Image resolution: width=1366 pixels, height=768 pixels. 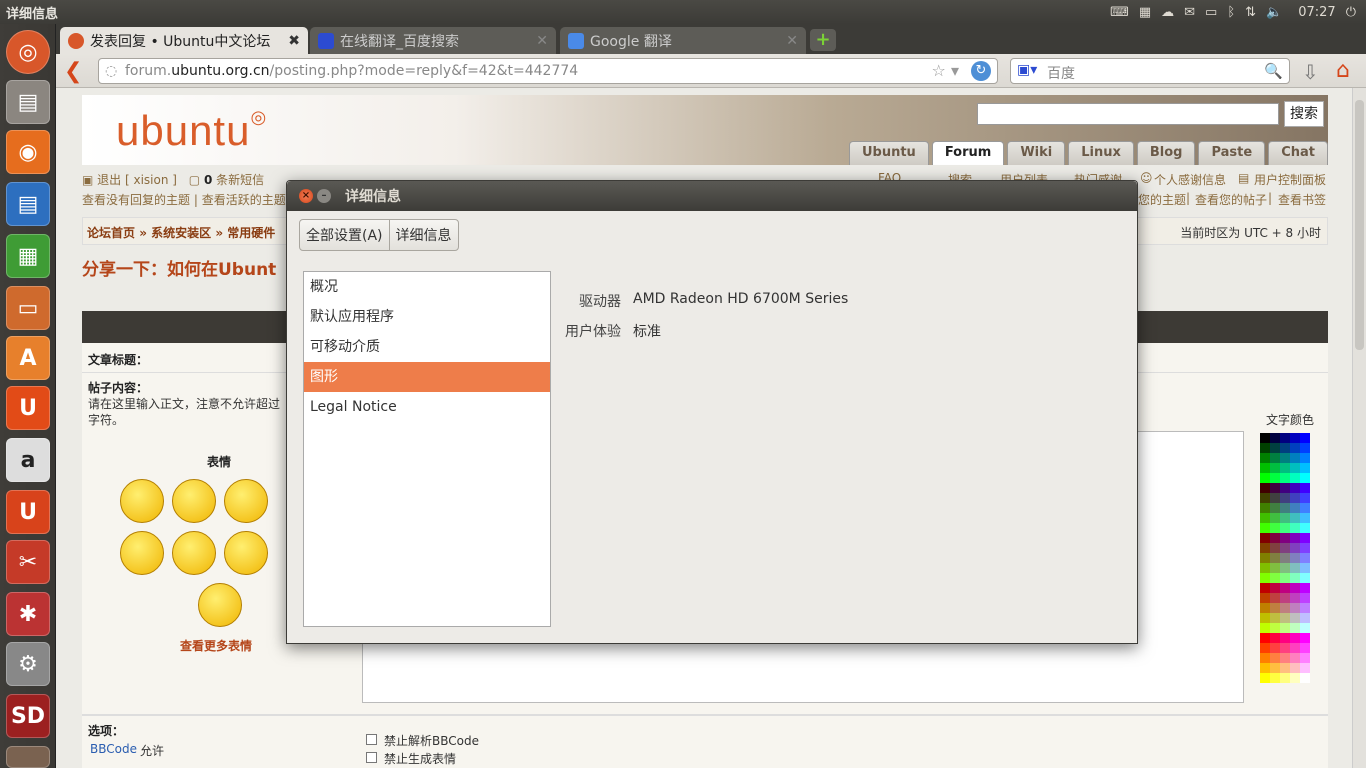 I want to click on your-posts-link: 查看您的帖子, so click(x=1231, y=199).